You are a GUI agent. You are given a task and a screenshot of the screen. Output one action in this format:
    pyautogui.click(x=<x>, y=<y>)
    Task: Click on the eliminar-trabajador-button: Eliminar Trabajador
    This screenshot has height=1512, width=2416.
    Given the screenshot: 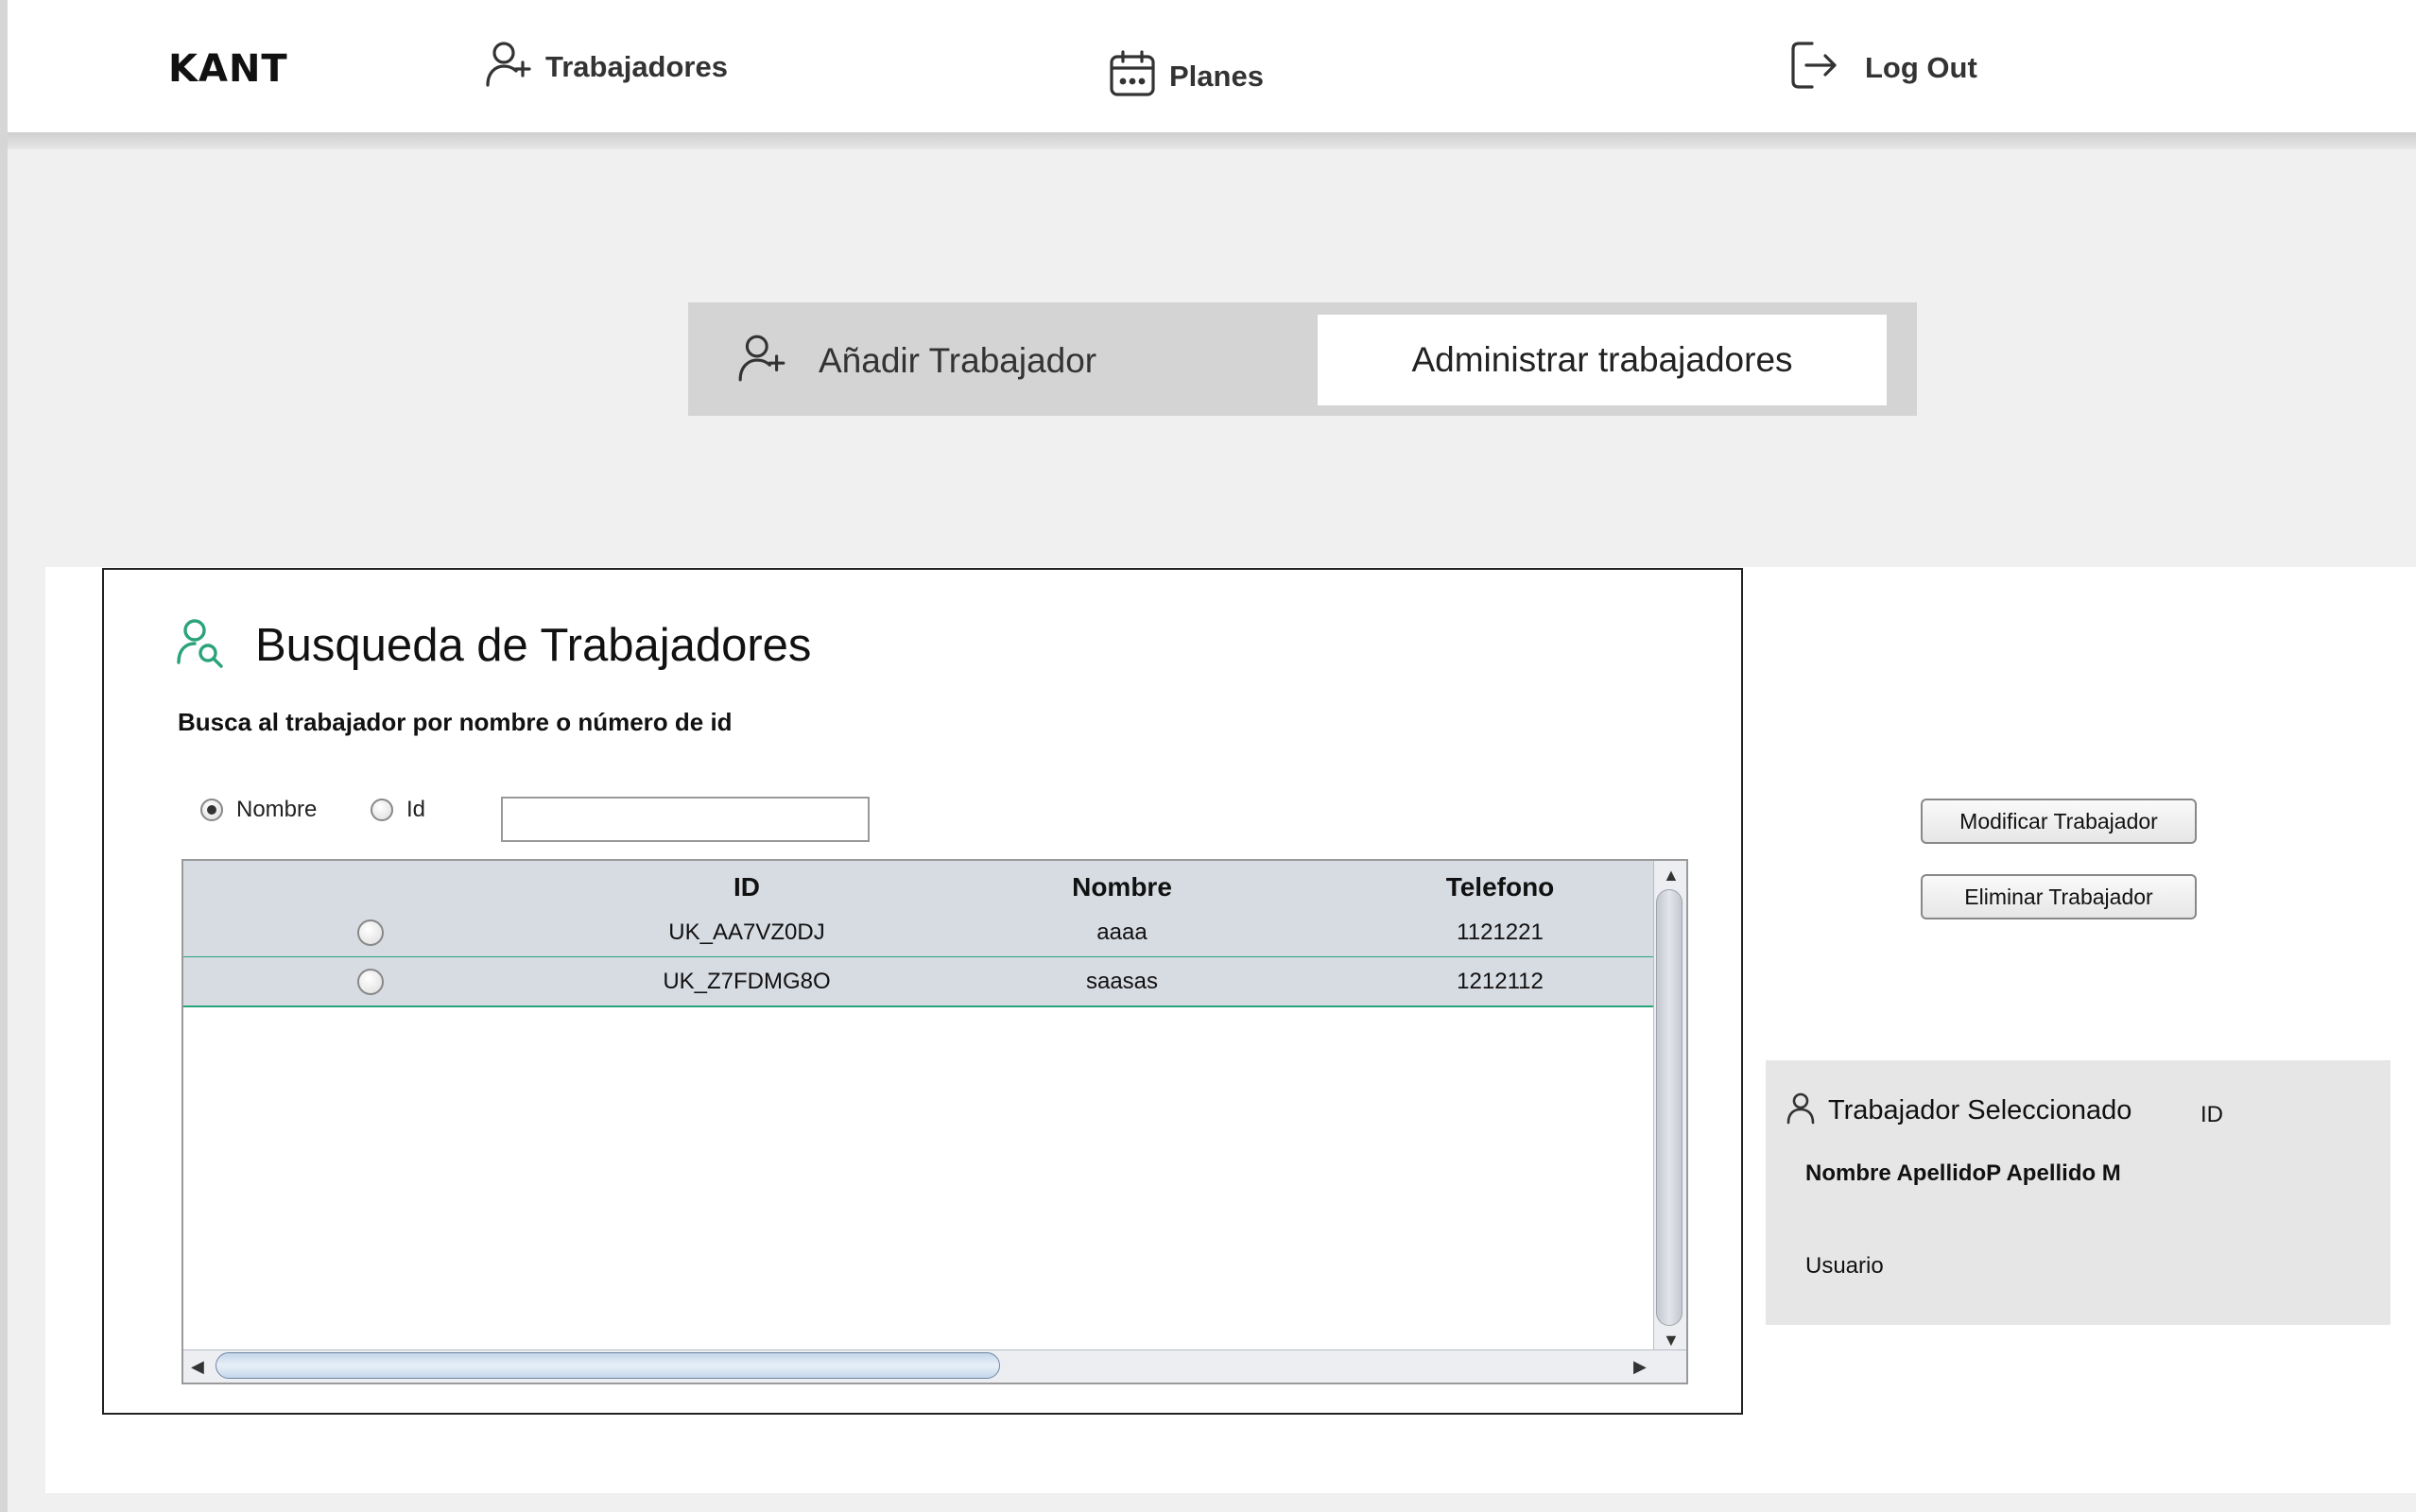 What is the action you would take?
    pyautogui.click(x=2059, y=896)
    